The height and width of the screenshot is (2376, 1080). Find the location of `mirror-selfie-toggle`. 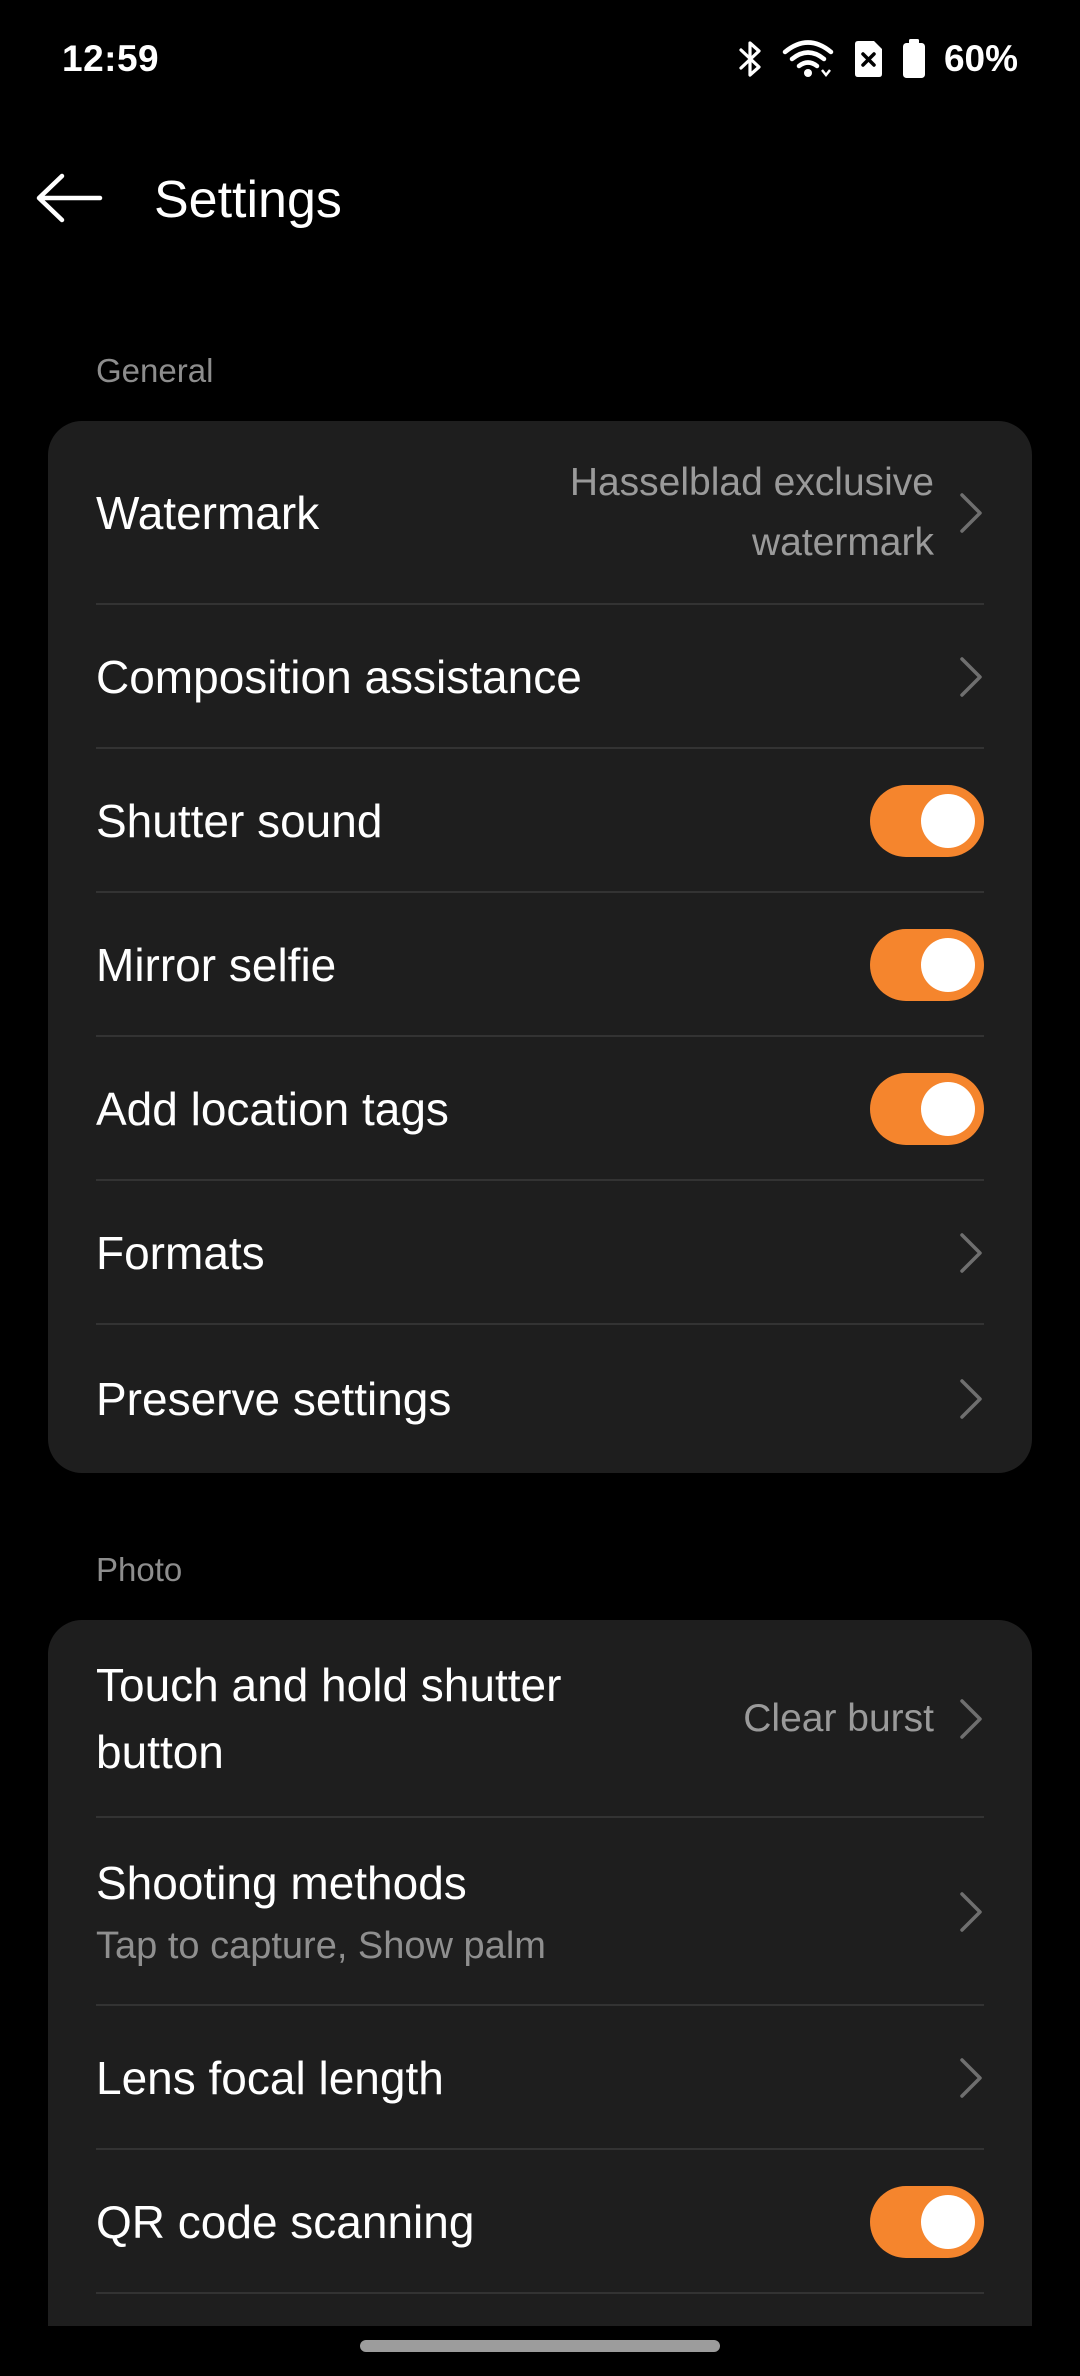

mirror-selfie-toggle is located at coordinates (927, 965).